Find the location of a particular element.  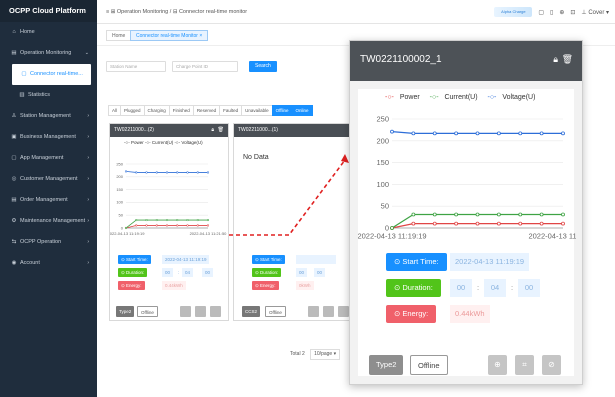

y-tick-label: 100 is located at coordinates (382, 184).